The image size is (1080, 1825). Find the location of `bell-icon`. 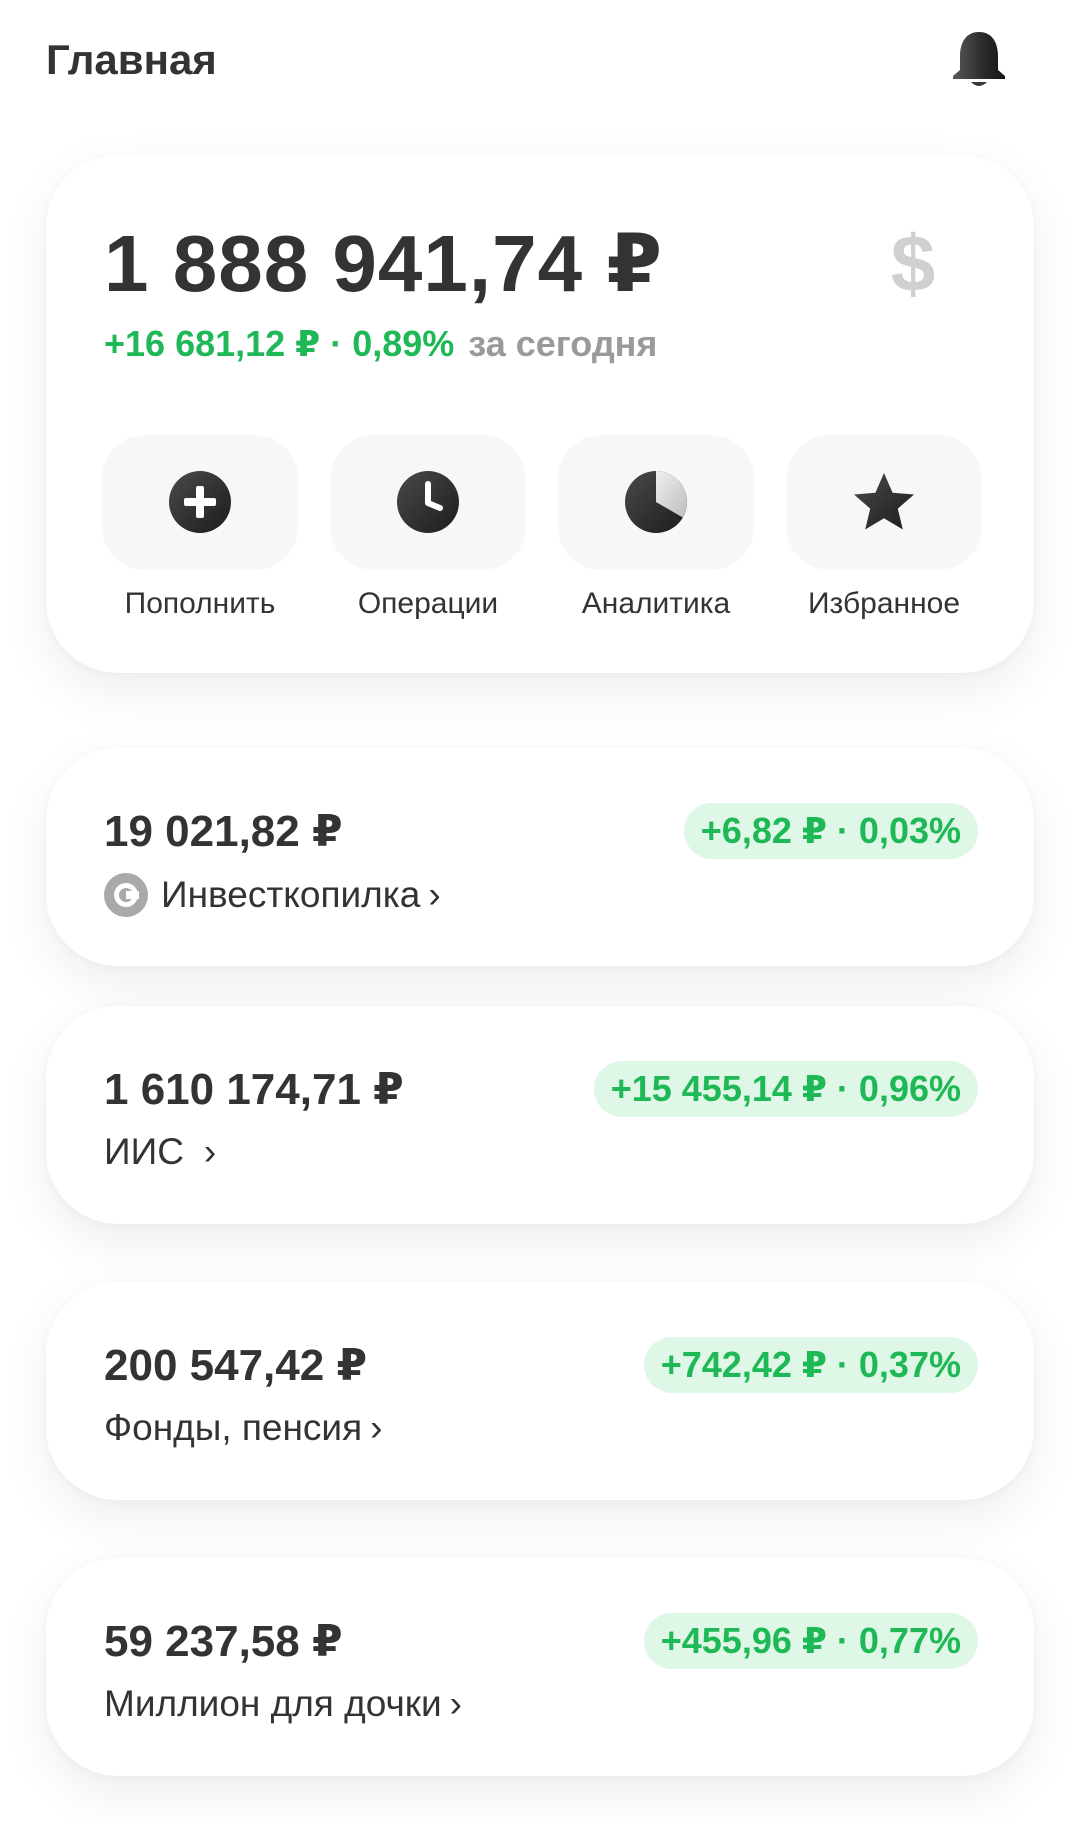

bell-icon is located at coordinates (979, 60).